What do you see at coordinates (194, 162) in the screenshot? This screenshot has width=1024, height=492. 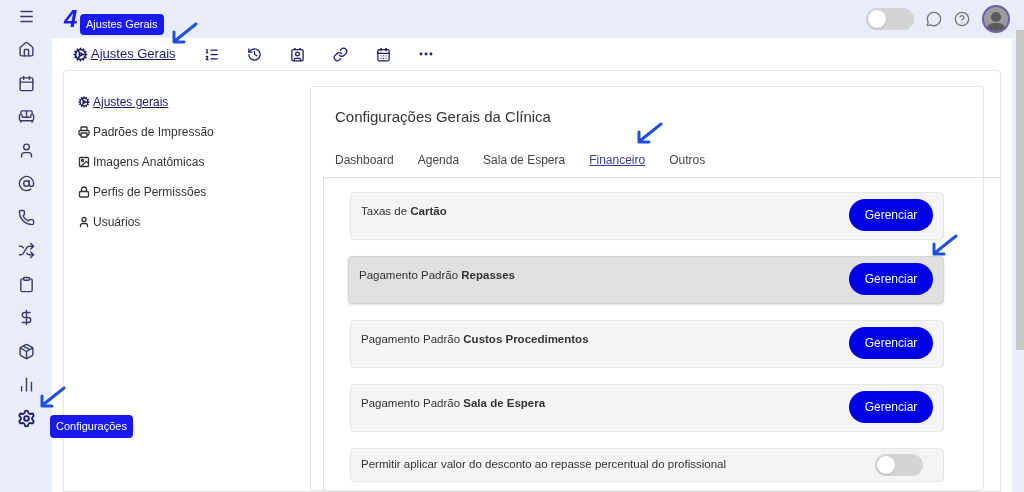 I see `settings-nav-item: Imagens Anatômicas` at bounding box center [194, 162].